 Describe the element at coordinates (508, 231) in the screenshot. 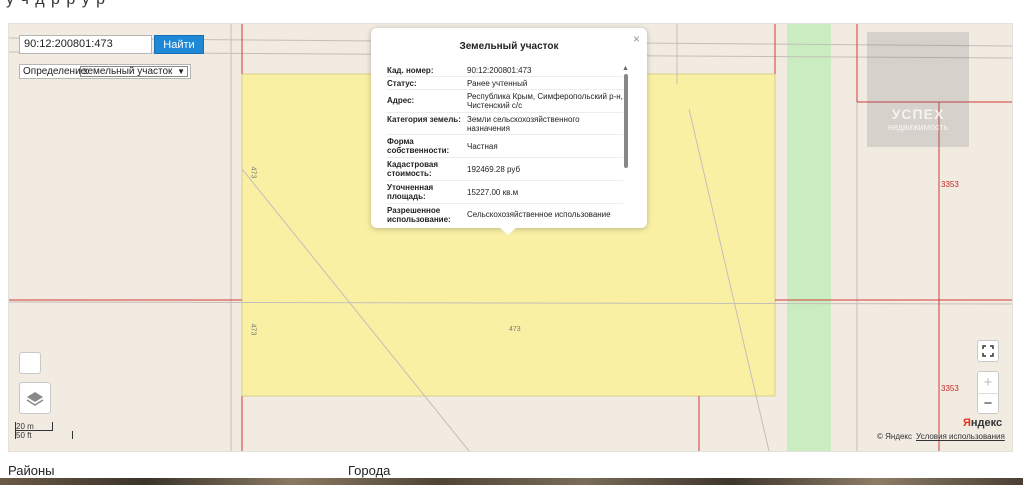

I see `popup-pointer` at that location.